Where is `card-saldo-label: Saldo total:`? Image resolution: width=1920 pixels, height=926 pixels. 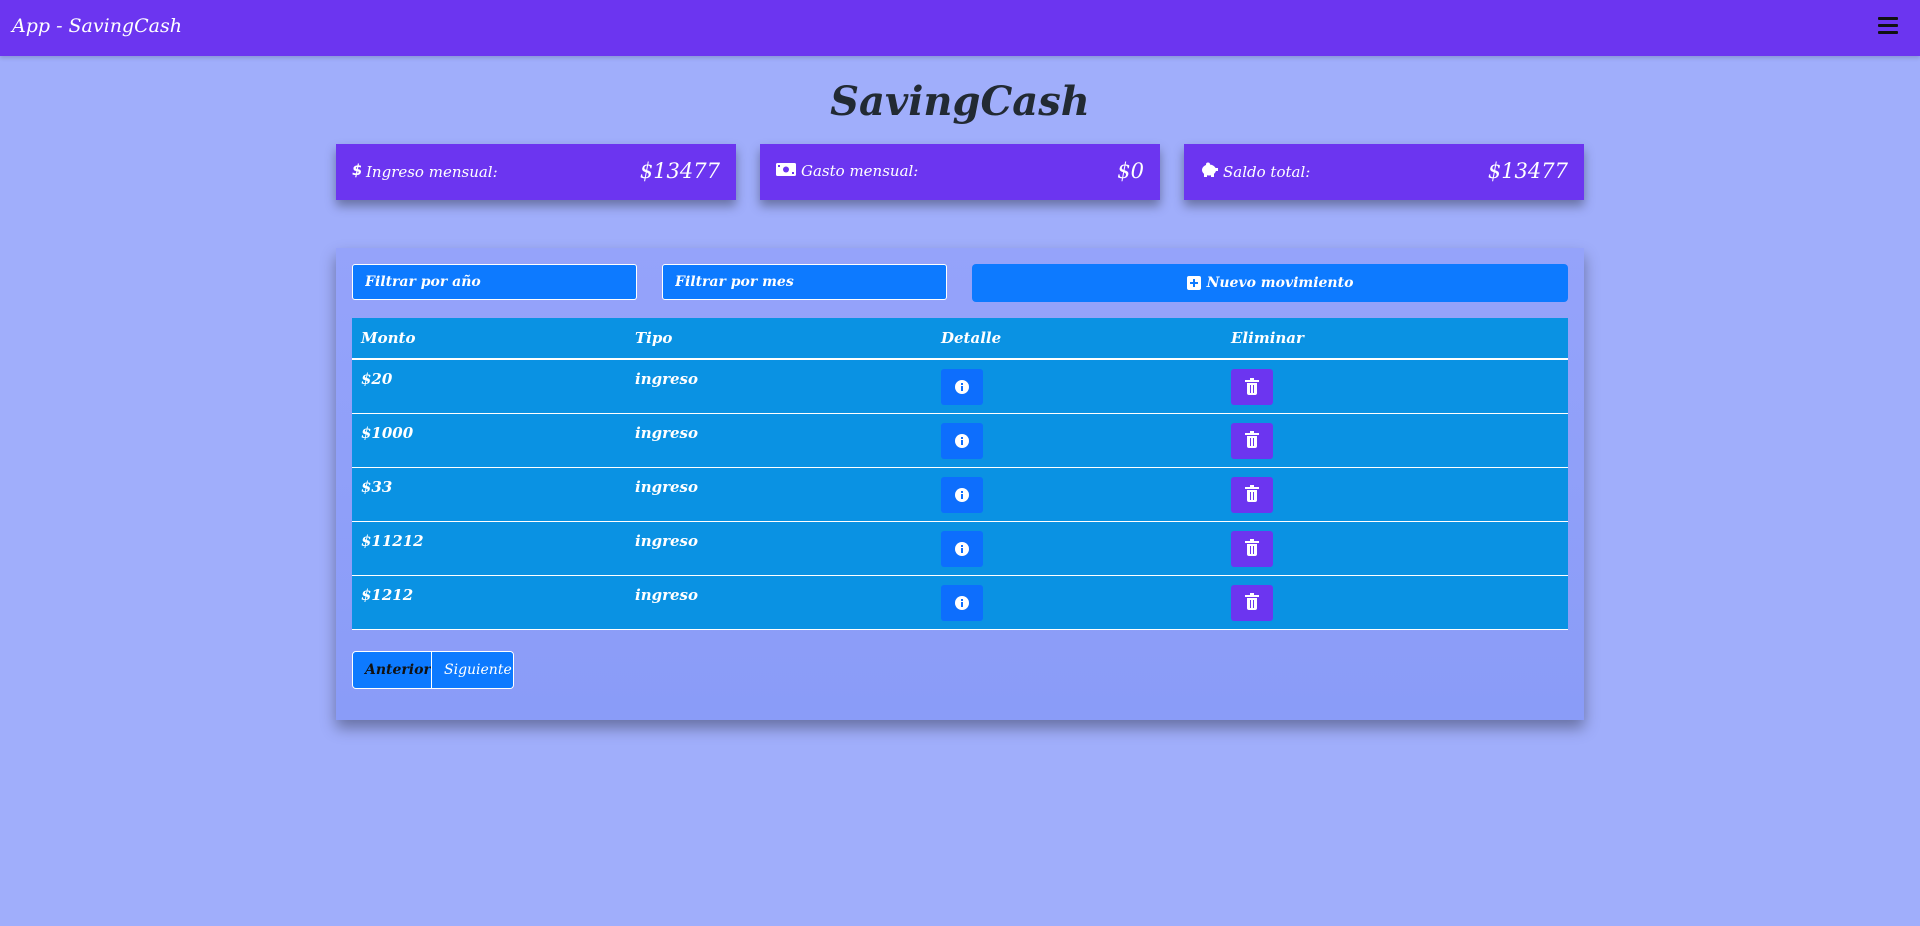 card-saldo-label: Saldo total: is located at coordinates (1267, 171).